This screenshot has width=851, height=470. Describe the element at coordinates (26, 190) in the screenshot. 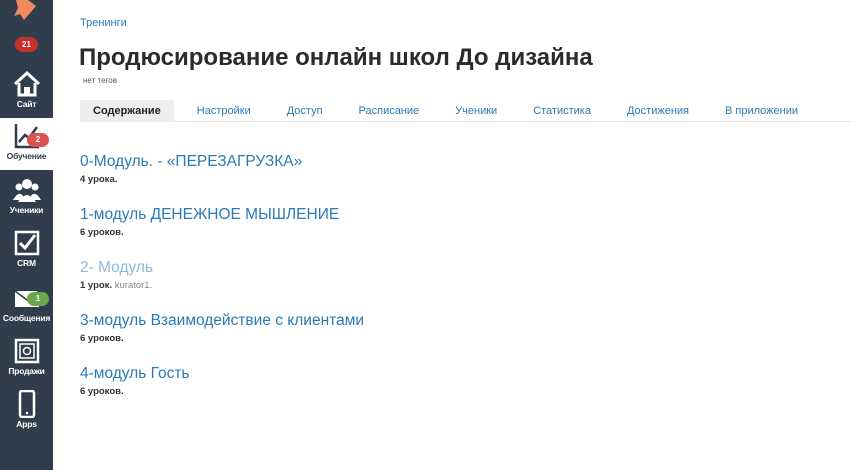

I see `users-icon` at that location.